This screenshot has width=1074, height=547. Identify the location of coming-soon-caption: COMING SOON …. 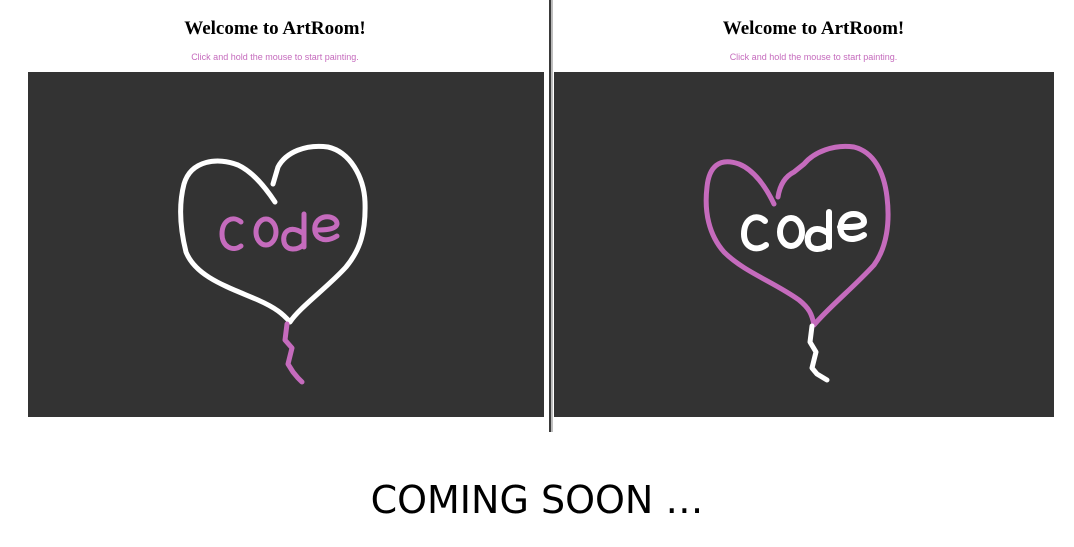
(537, 500).